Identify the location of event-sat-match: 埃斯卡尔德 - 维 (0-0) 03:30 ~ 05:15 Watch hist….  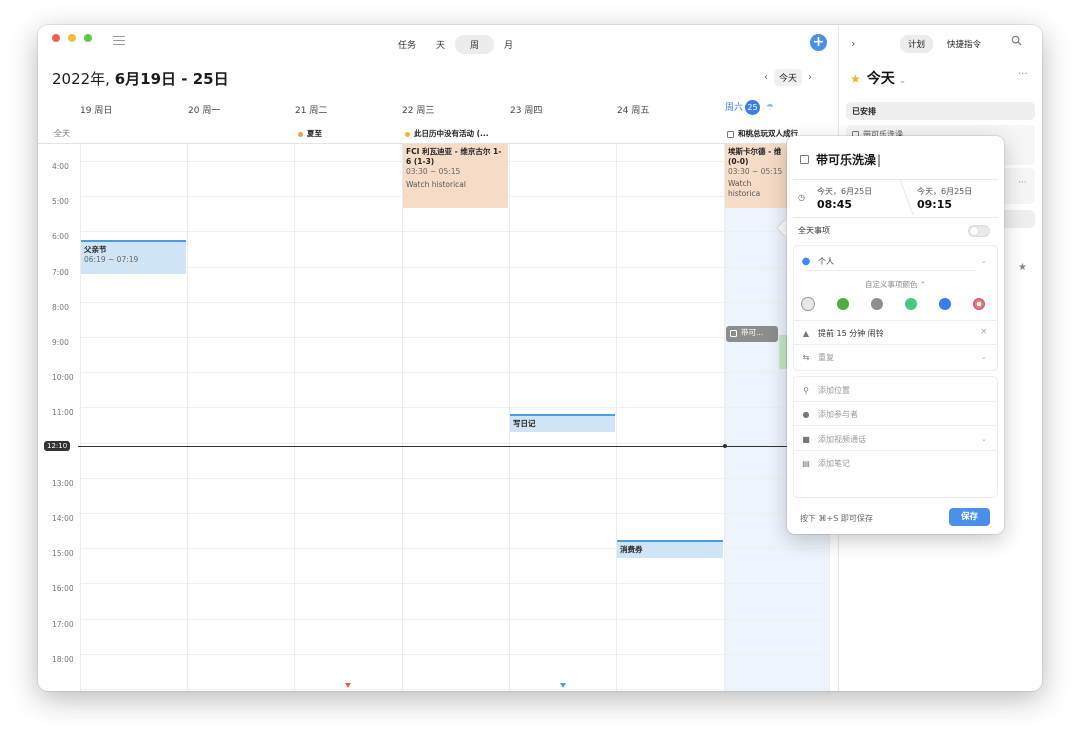
(756, 176).